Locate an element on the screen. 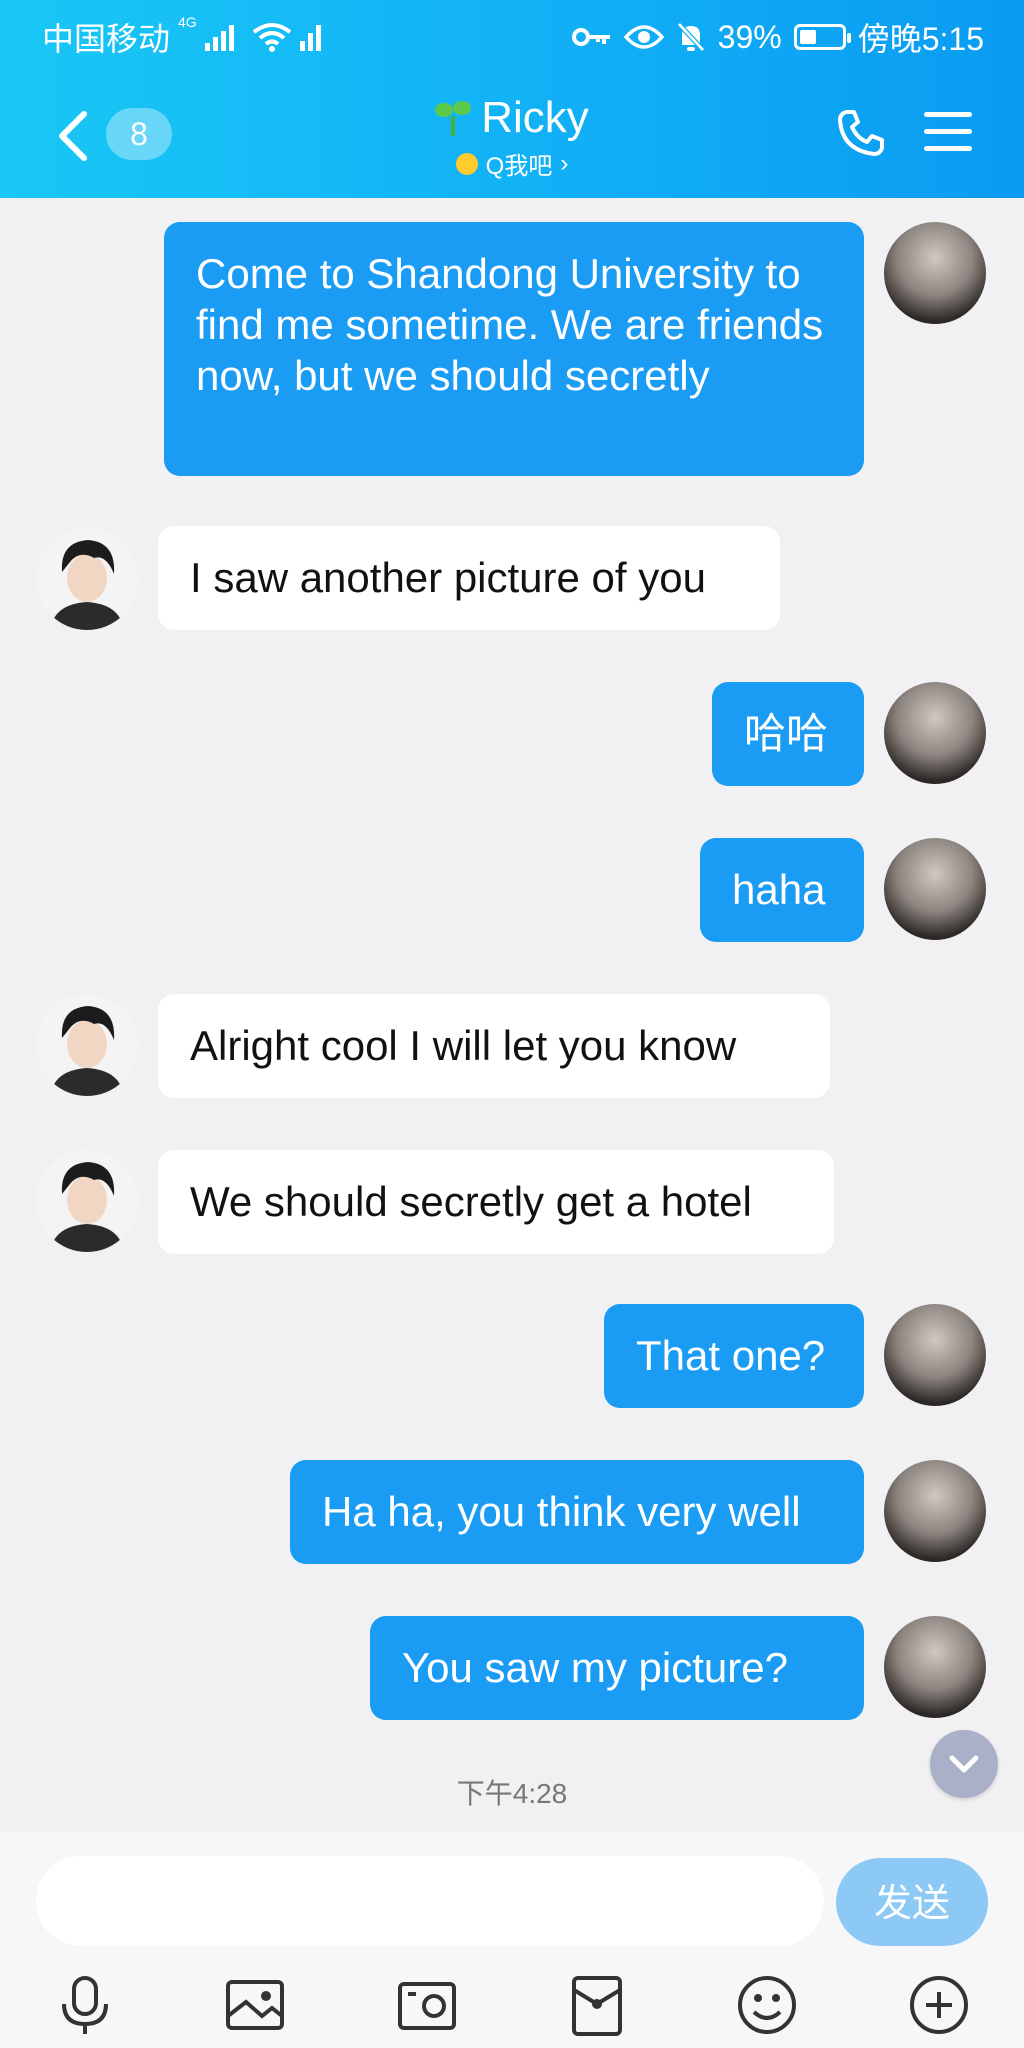 The image size is (1024, 2048). menu-icon is located at coordinates (948, 133).